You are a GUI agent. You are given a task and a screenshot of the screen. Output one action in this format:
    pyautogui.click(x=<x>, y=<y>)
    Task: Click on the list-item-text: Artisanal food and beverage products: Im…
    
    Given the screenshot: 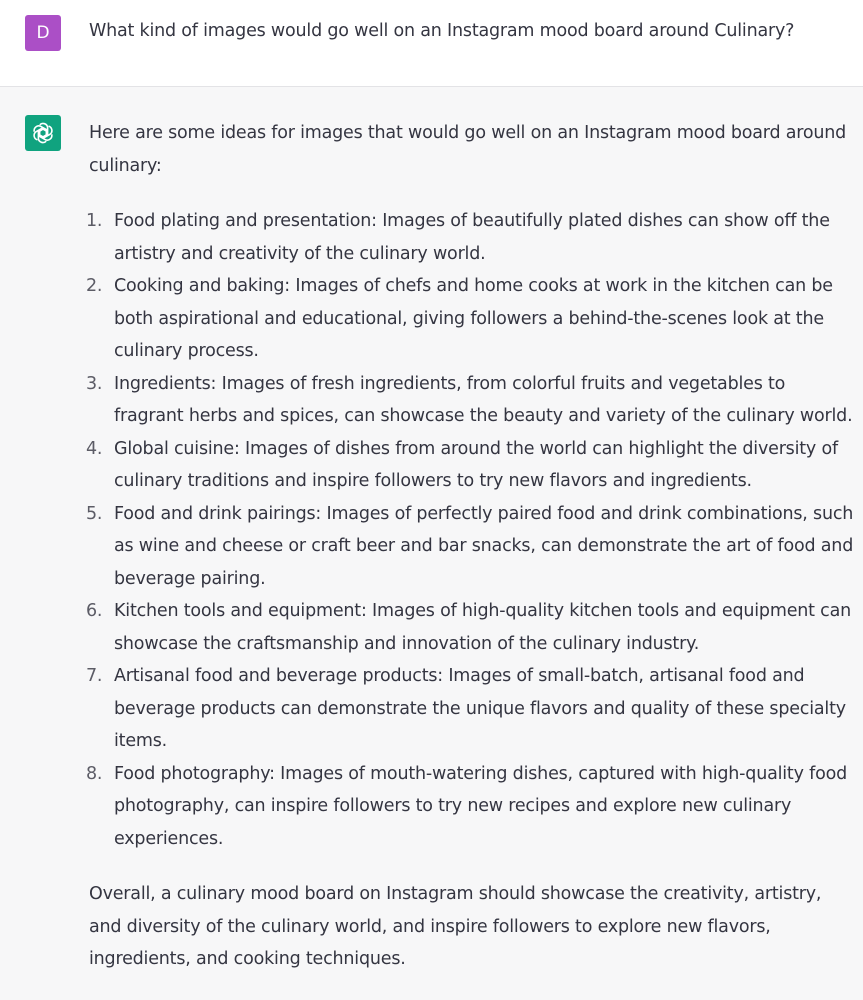 What is the action you would take?
    pyautogui.click(x=480, y=708)
    